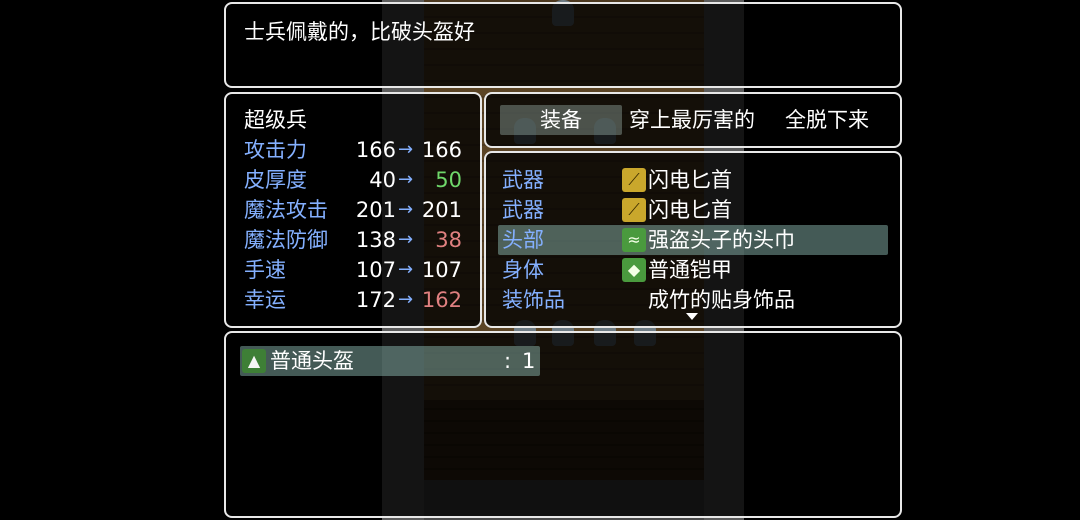 The image size is (1080, 520). Describe the element at coordinates (265, 300) in the screenshot. I see `param-label: 幸运` at that location.